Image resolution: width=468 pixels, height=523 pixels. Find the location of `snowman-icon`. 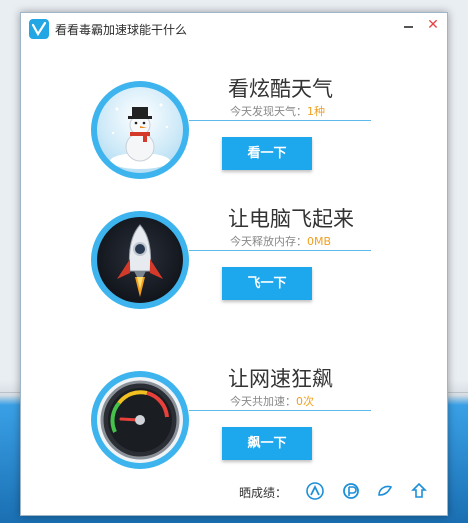

snowman-icon is located at coordinates (140, 130).